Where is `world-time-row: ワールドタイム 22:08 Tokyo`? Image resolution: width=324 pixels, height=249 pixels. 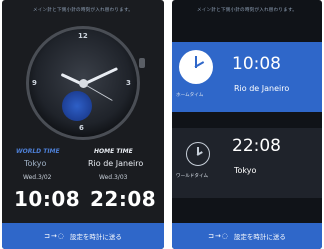
world-time-row: ワールドタイム 22:08 Tokyo is located at coordinates (247, 163).